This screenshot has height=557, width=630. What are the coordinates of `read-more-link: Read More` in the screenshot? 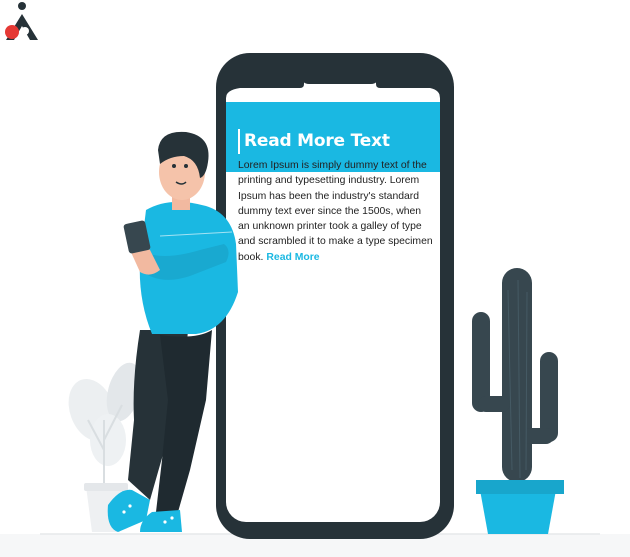 It's located at (292, 257).